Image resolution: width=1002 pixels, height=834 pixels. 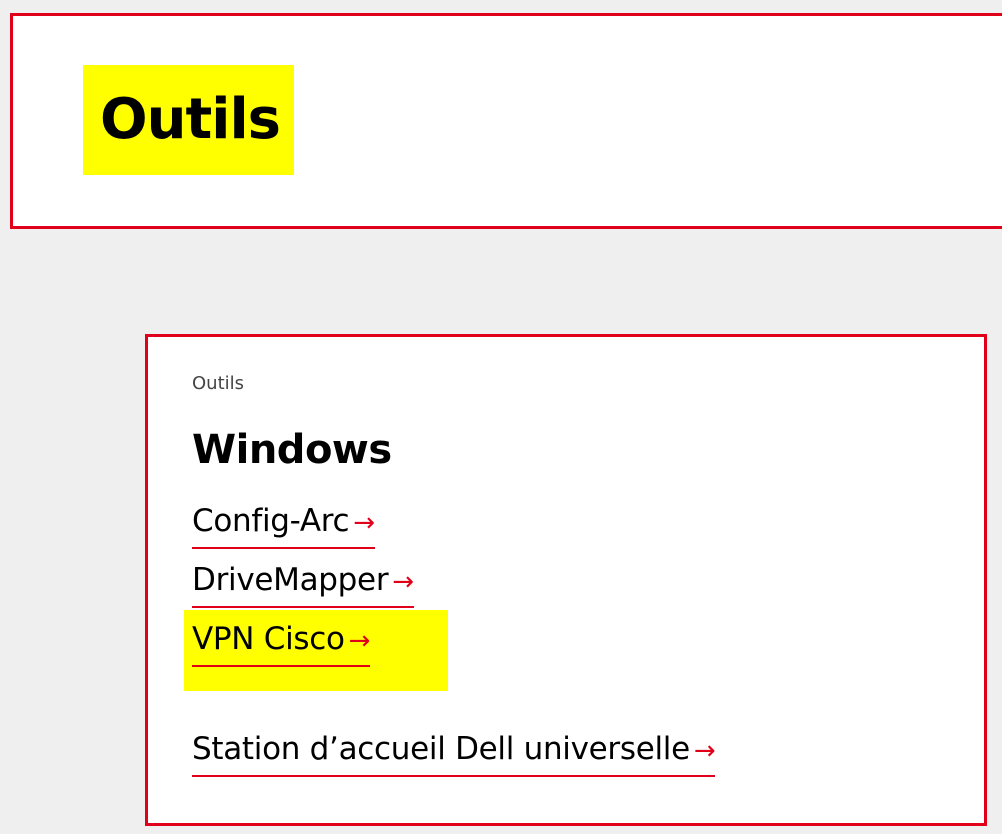 I want to click on link-label: VPN Cisco, so click(x=268, y=639).